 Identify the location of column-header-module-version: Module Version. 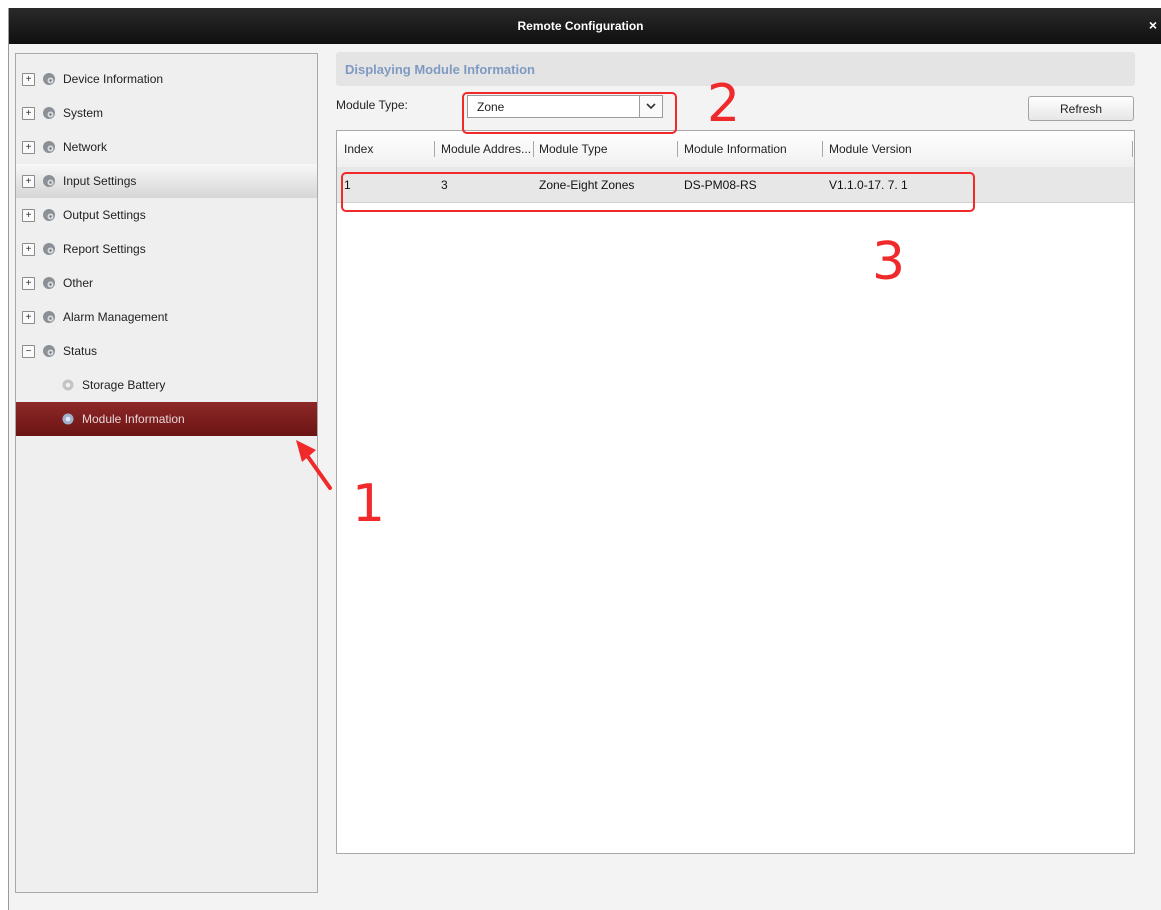
(870, 149).